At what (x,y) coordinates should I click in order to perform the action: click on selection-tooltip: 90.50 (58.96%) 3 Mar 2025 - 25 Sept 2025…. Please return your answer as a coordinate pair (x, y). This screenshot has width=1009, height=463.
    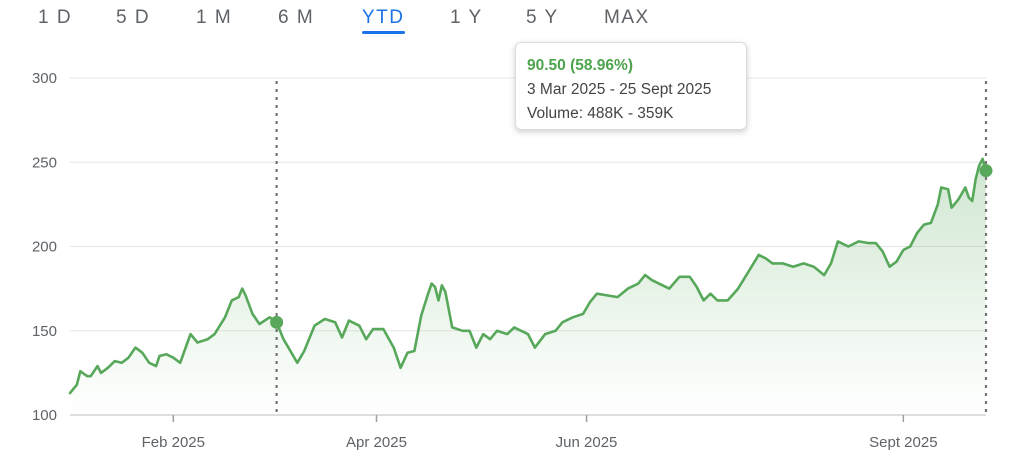
    Looking at the image, I should click on (631, 86).